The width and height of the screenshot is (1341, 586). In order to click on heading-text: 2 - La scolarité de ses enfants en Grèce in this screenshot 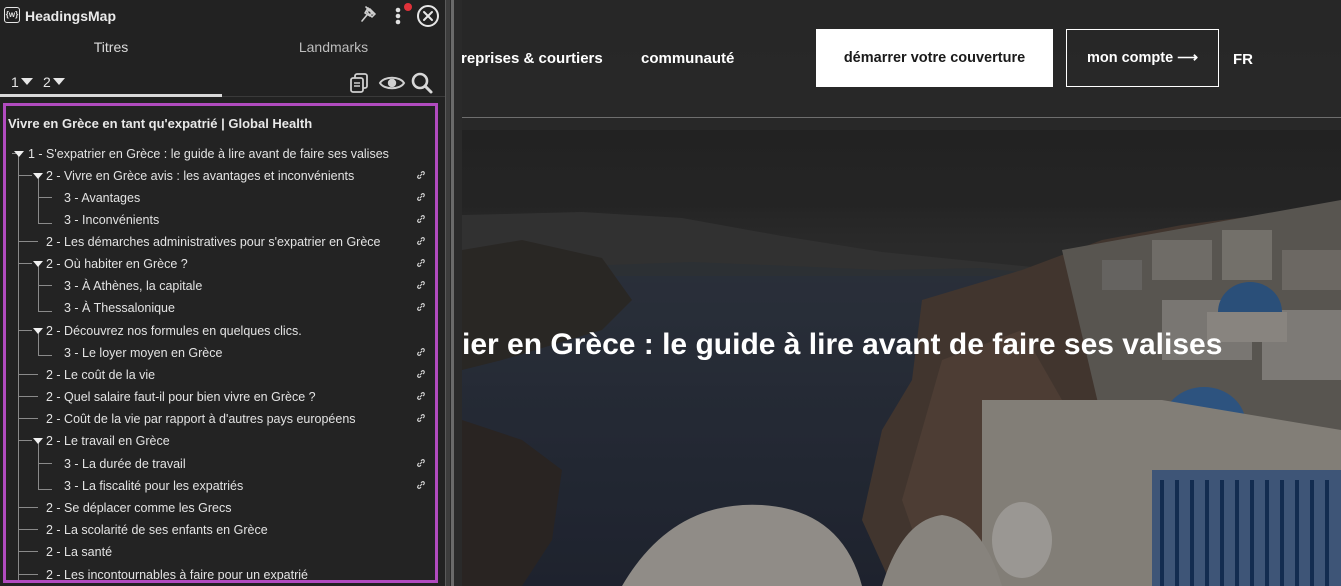, I will do `click(157, 530)`.